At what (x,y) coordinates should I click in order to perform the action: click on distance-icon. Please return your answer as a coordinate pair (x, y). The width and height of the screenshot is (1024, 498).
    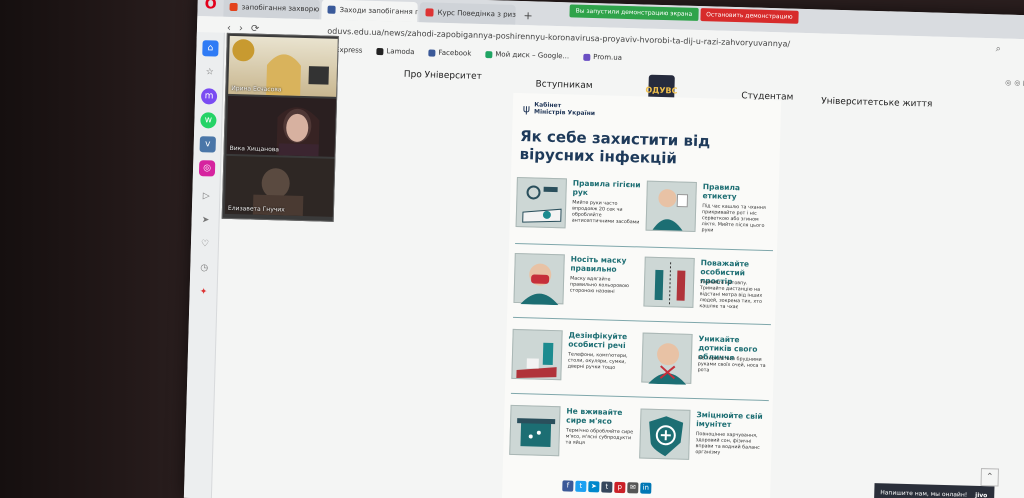
    Looking at the image, I should click on (669, 282).